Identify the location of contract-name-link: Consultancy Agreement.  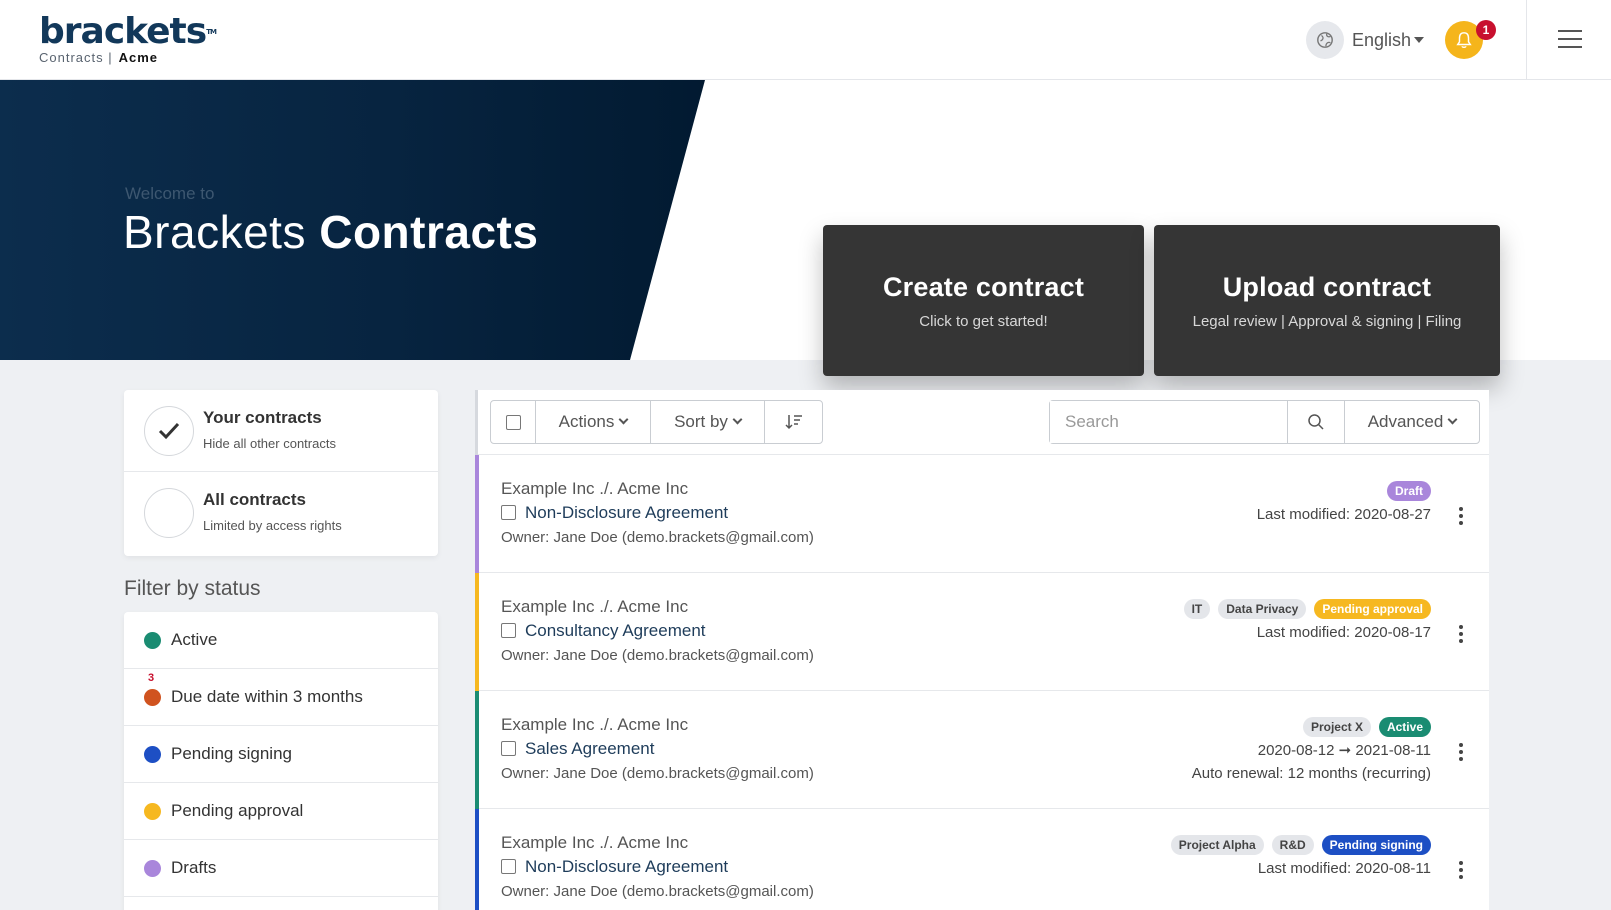
(615, 631).